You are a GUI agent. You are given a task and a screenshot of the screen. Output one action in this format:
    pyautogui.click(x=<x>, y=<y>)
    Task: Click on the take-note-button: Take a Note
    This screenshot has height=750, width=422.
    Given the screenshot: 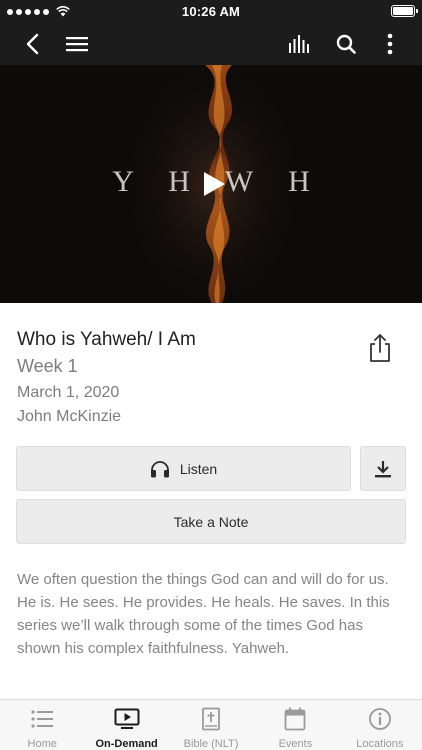 What is the action you would take?
    pyautogui.click(x=211, y=521)
    